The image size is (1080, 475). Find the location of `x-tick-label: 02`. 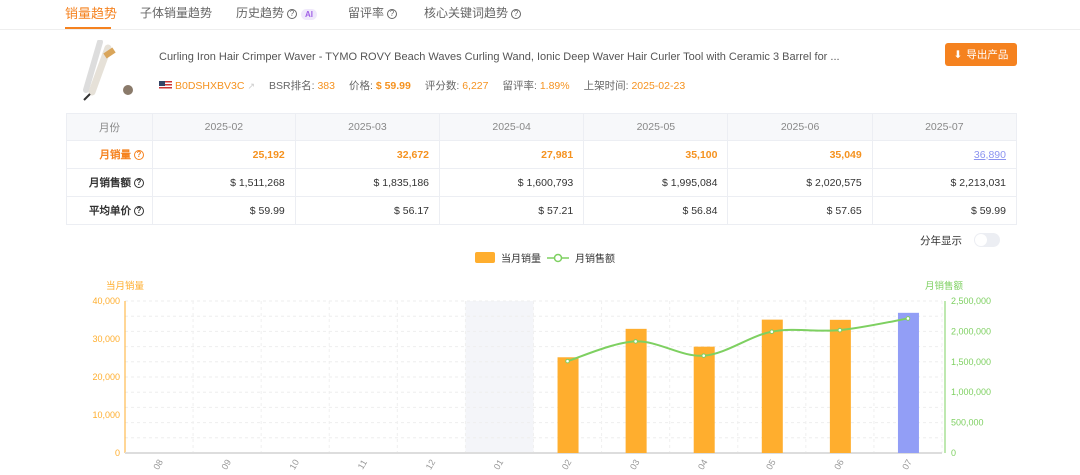

x-tick-label: 02 is located at coordinates (567, 465).